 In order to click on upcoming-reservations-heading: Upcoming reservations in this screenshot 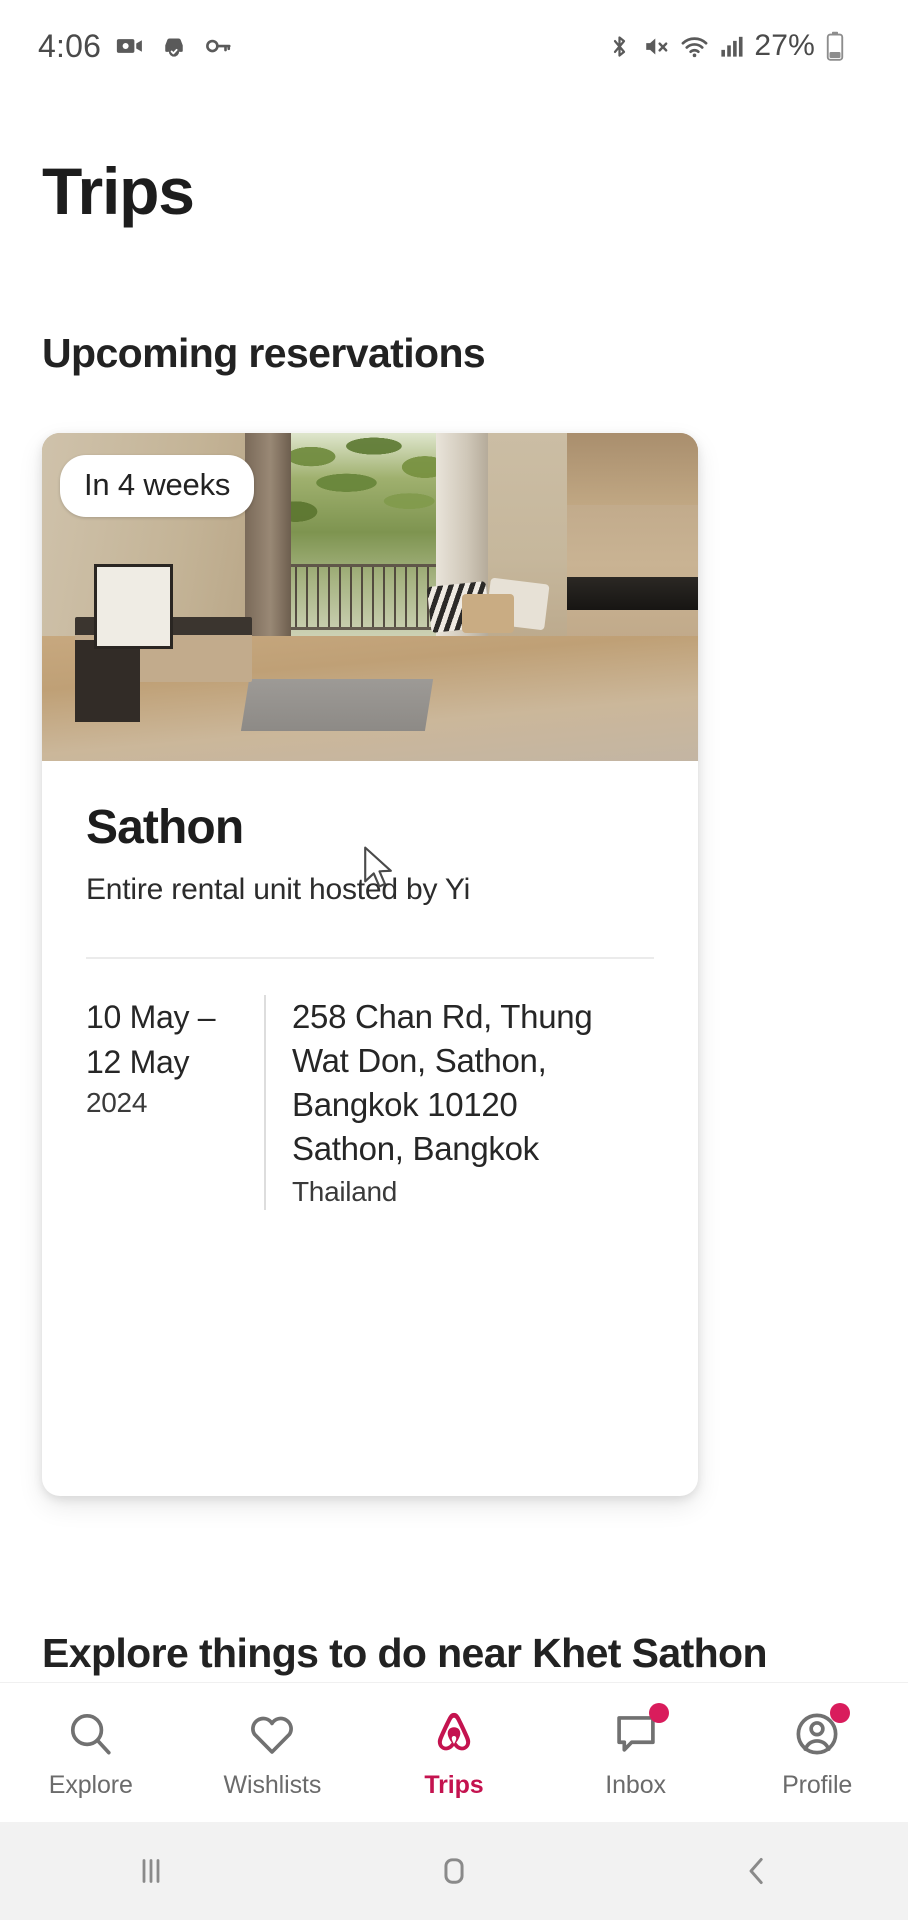, I will do `click(264, 353)`.